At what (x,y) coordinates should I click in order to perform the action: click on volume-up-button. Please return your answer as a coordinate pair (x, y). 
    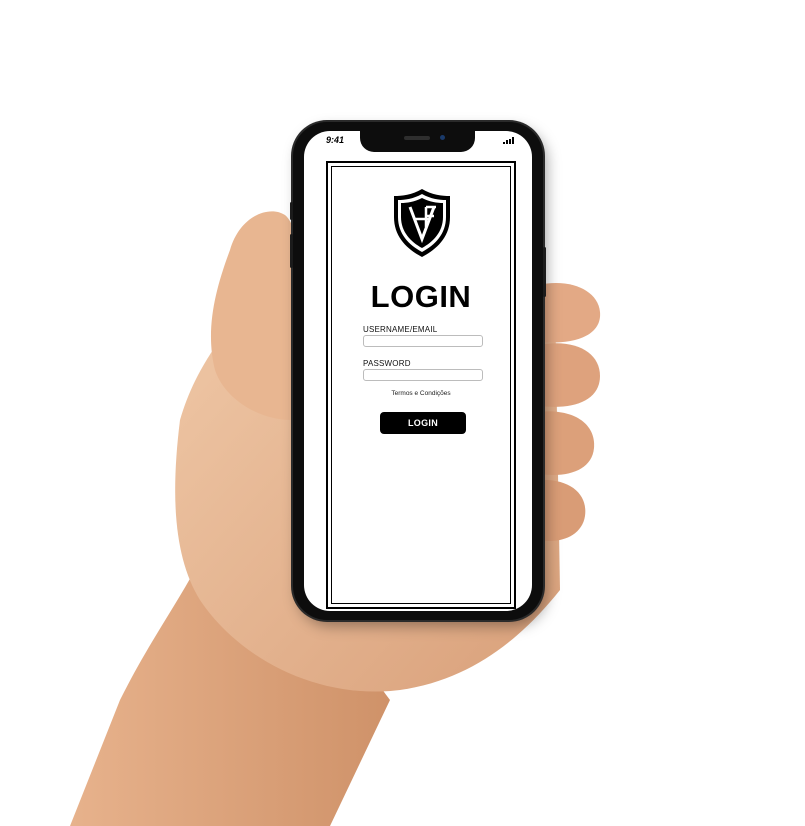
    Looking at the image, I should click on (291, 251).